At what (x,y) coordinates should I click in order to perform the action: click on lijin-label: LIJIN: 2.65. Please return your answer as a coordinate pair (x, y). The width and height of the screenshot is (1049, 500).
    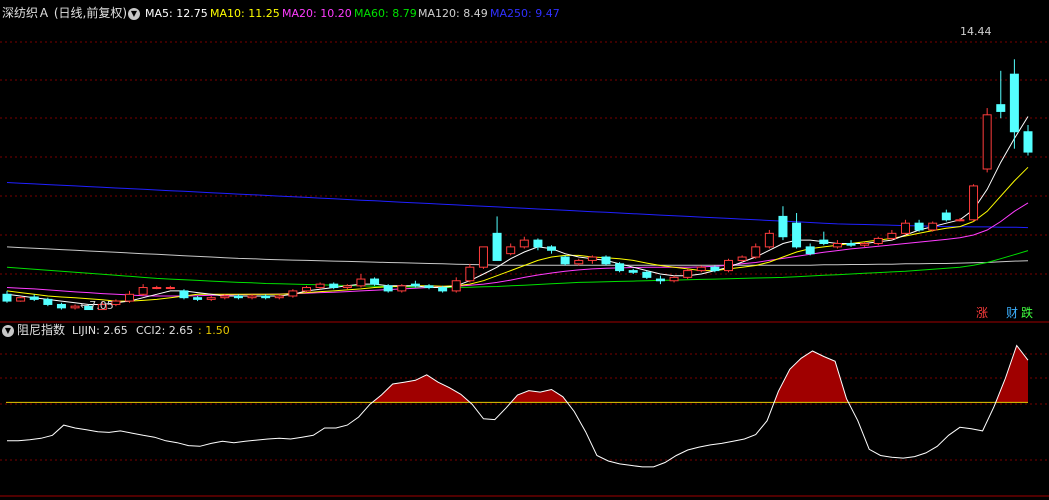
    Looking at the image, I should click on (100, 330).